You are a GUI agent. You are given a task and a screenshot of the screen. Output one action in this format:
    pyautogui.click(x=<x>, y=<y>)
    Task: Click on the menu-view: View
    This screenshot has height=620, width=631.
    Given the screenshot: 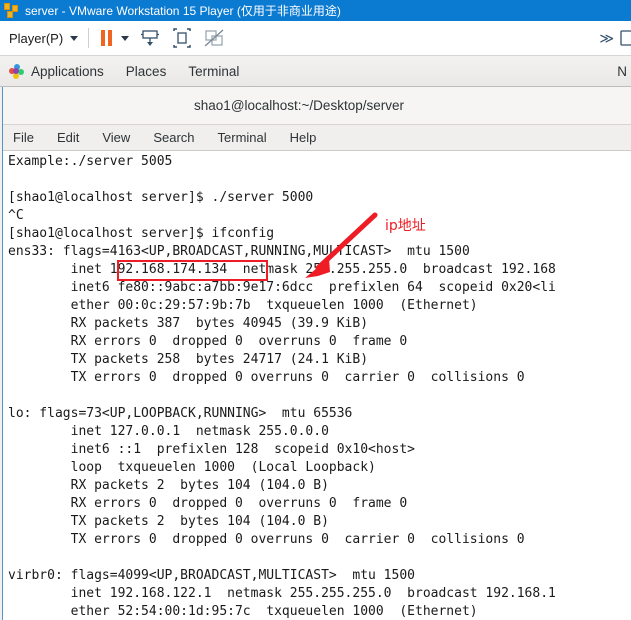 What is the action you would take?
    pyautogui.click(x=116, y=137)
    